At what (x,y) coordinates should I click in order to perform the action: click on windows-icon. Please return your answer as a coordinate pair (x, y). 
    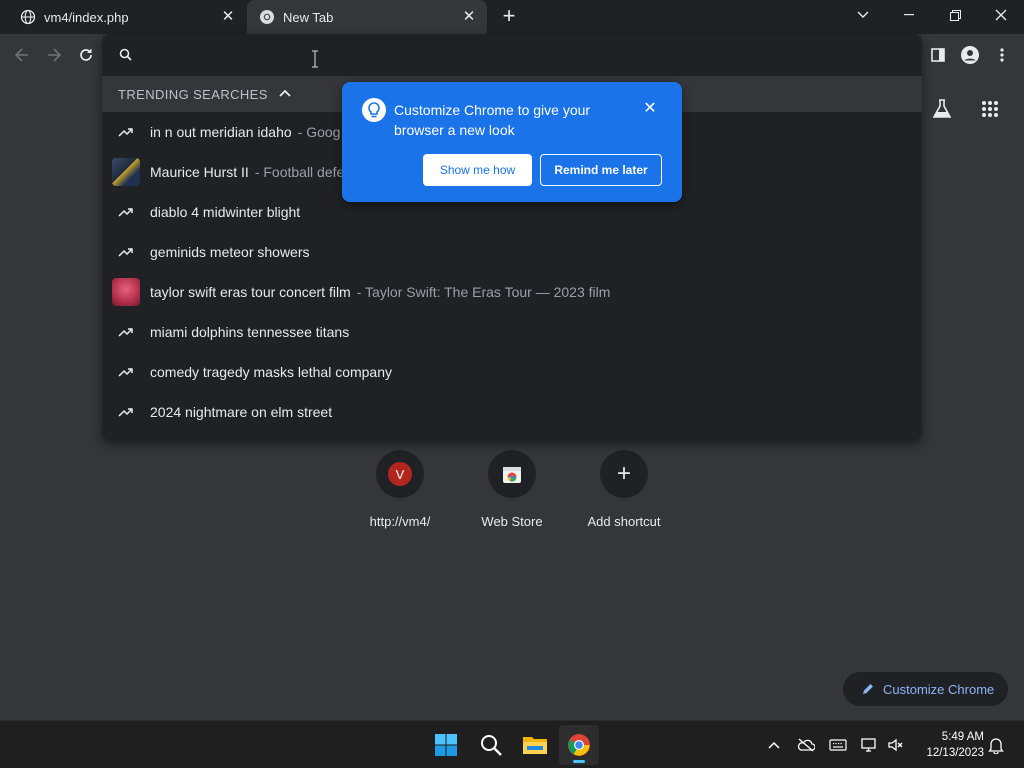
    Looking at the image, I should click on (446, 745).